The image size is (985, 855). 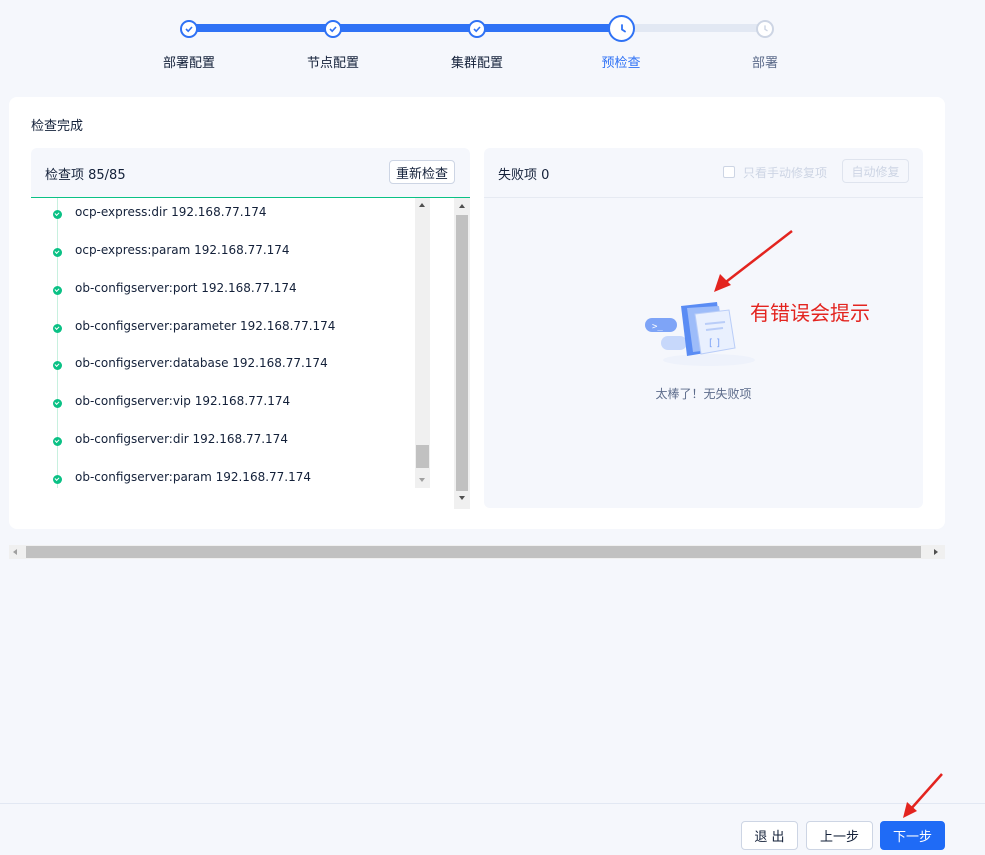 What do you see at coordinates (769, 835) in the screenshot?
I see `exit-button: 退 出` at bounding box center [769, 835].